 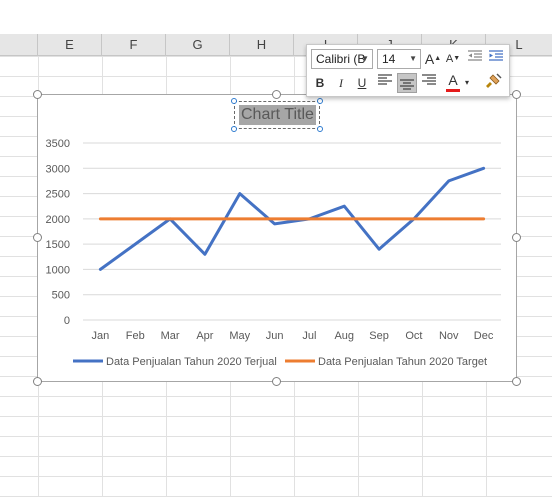 I want to click on align-right-button, so click(x=429, y=83).